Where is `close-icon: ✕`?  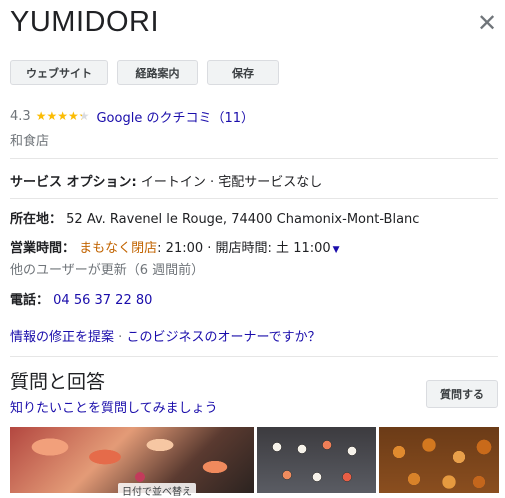 close-icon: ✕ is located at coordinates (487, 23).